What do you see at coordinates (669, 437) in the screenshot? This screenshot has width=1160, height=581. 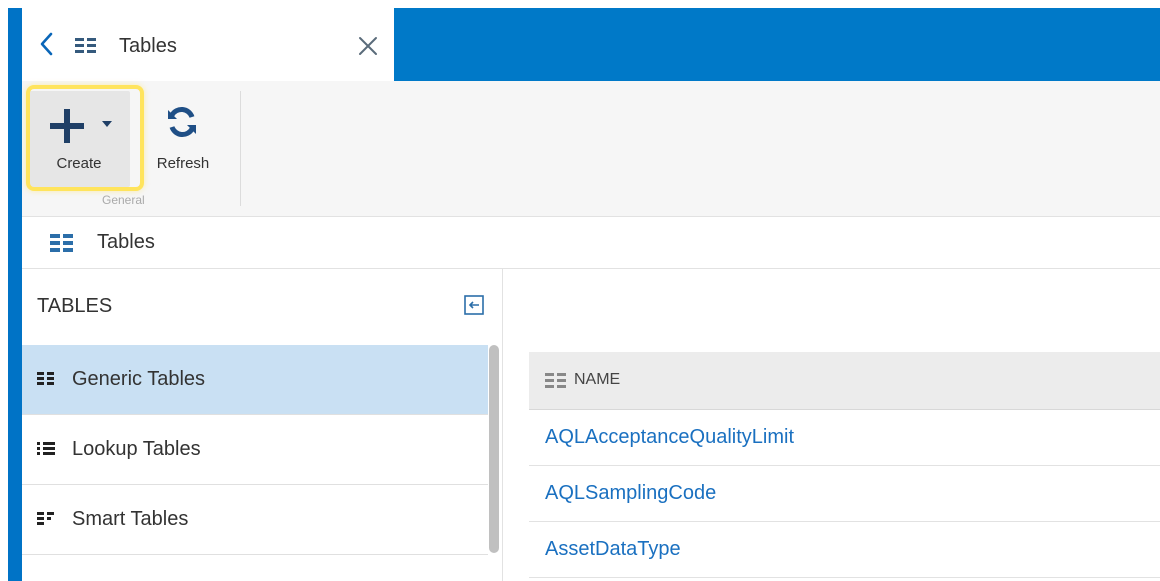 I see `table-name-link: AQLAcceptanceQualityLimit` at bounding box center [669, 437].